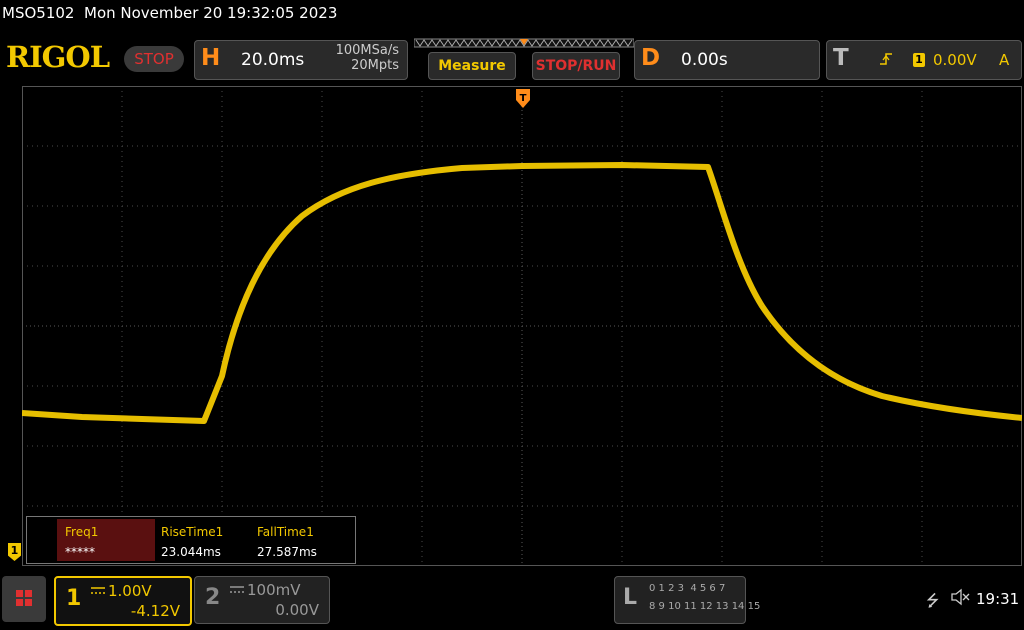 This screenshot has height=630, width=1024. I want to click on measure-button: Measure, so click(472, 66).